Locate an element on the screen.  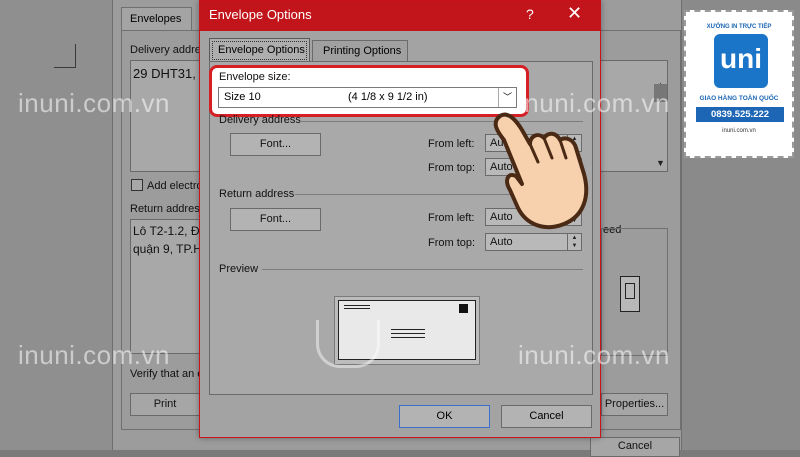
logo-site: inuni.com.vn is located at coordinates (739, 131).